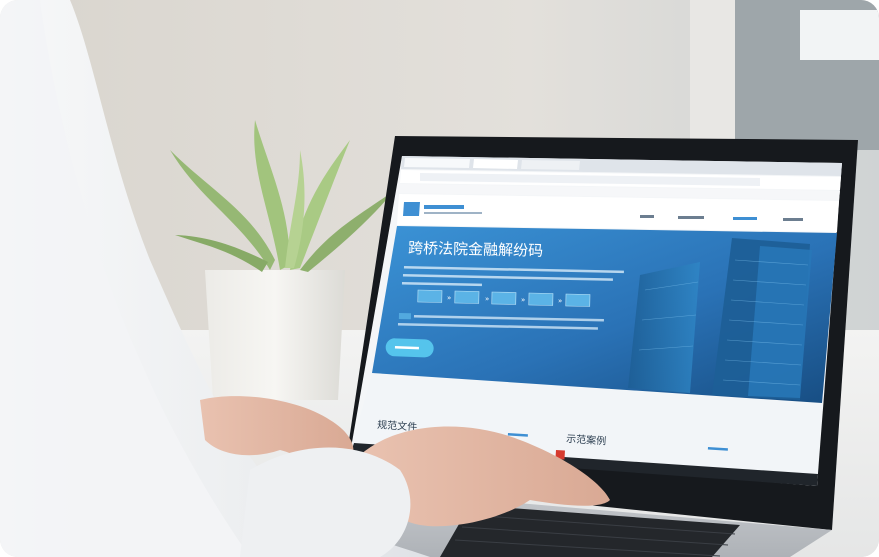 The width and height of the screenshot is (879, 557). I want to click on site-logo-icon, so click(411, 209).